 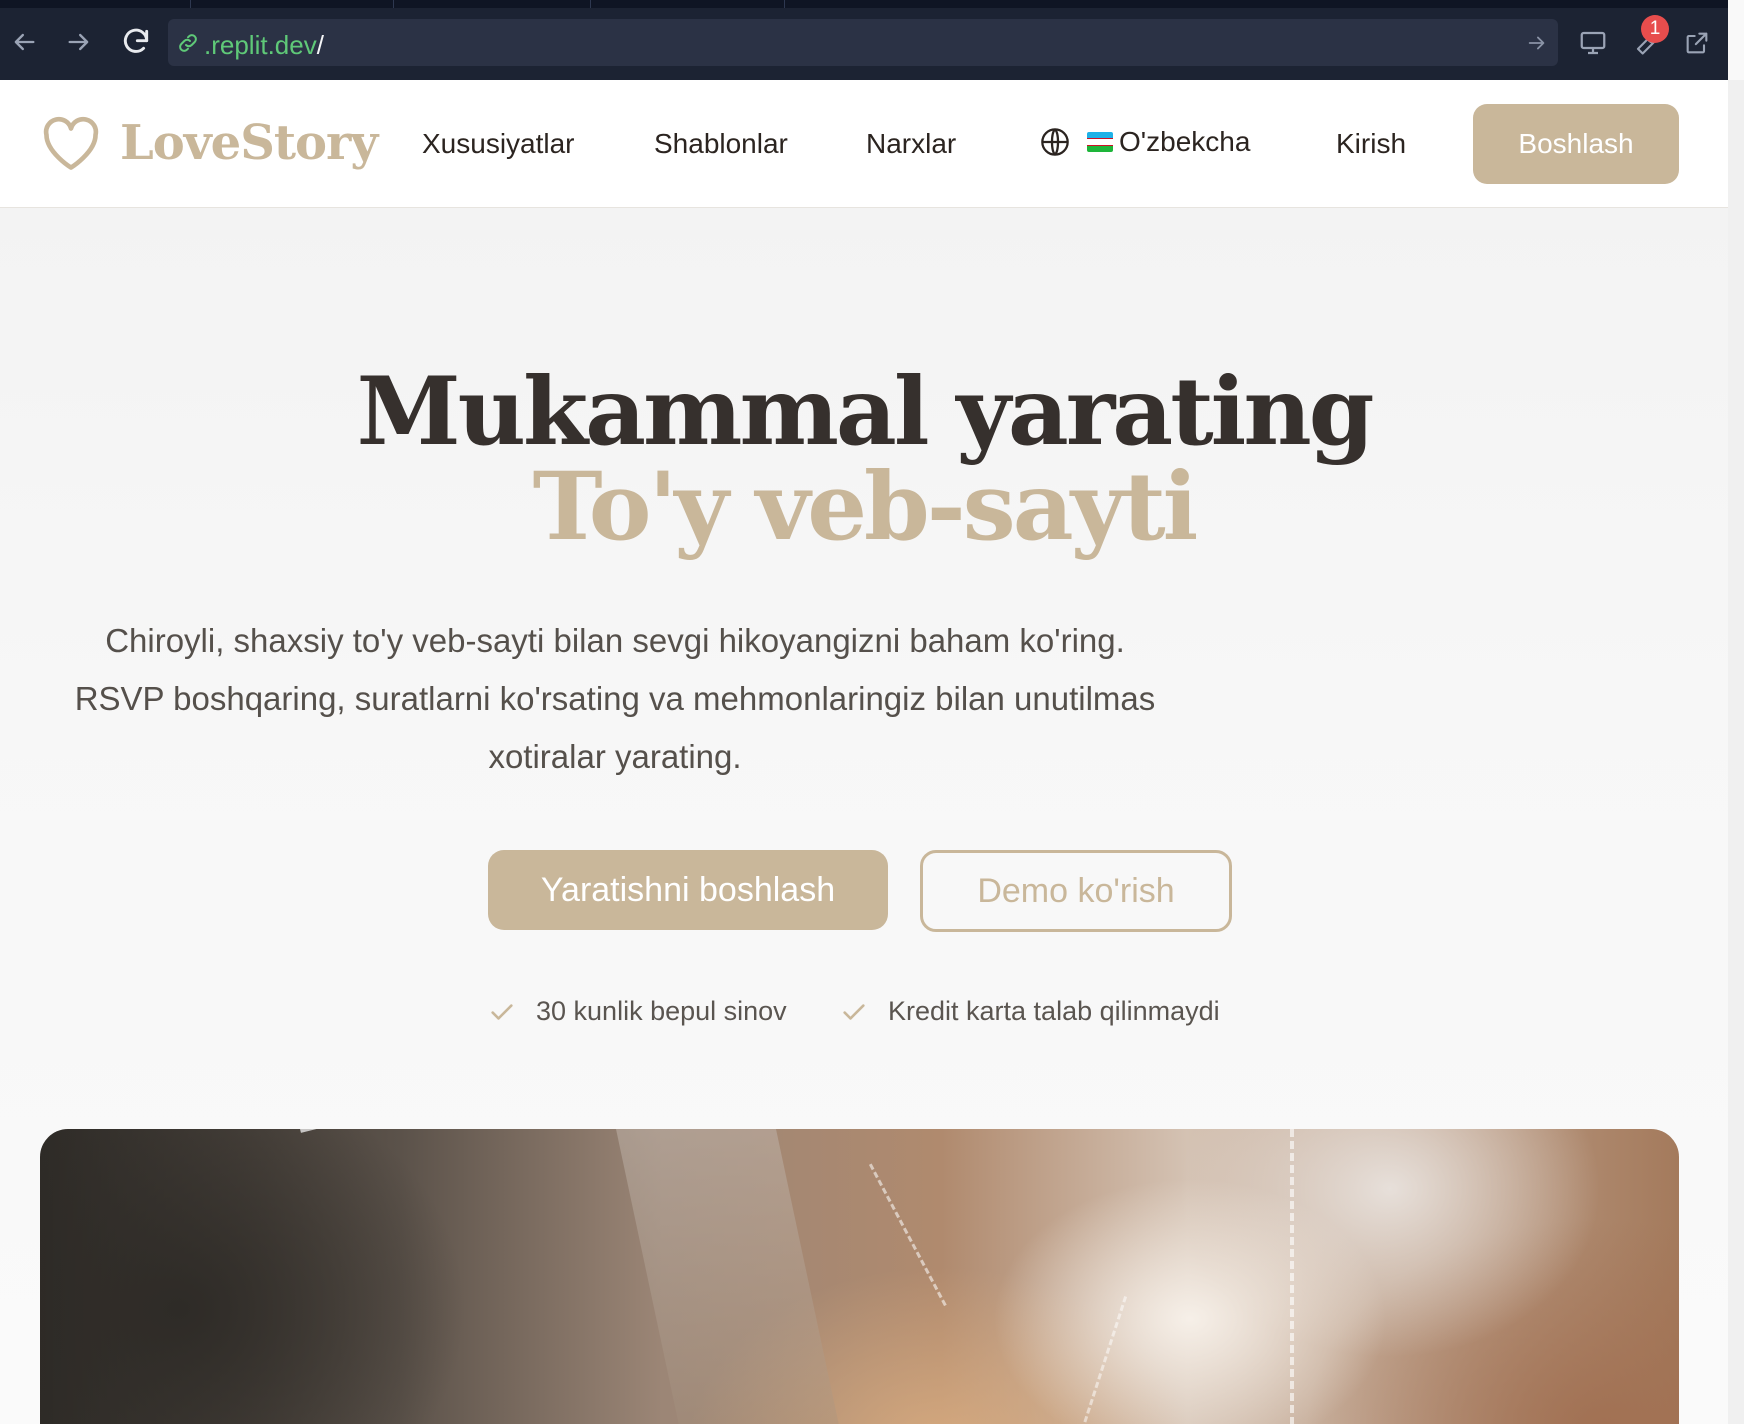 I want to click on url-path: /, so click(x=320, y=45).